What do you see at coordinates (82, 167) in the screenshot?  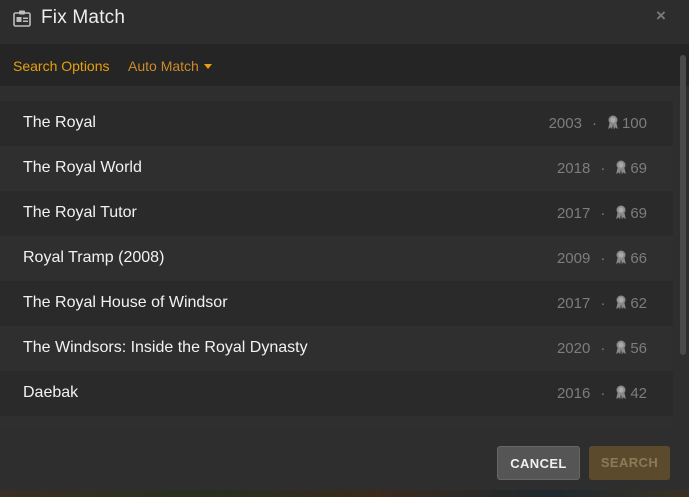 I see `result-title: The Royal World` at bounding box center [82, 167].